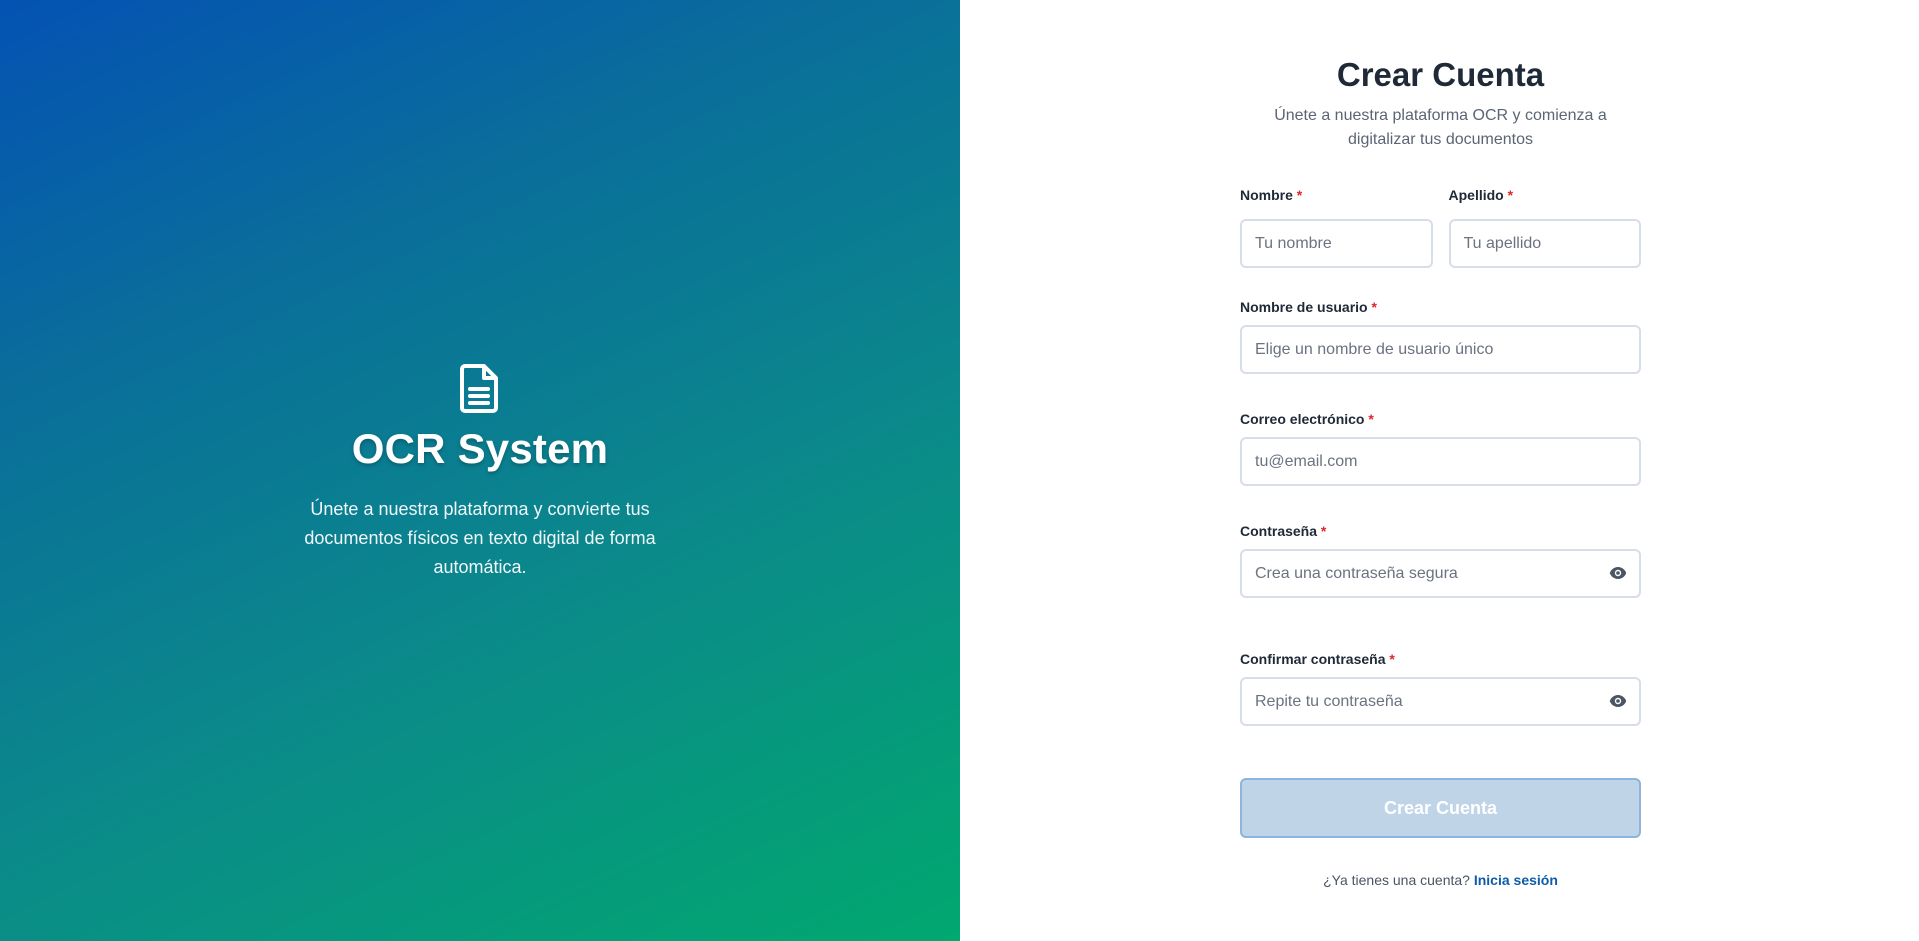 This screenshot has height=941, width=1919. I want to click on confirm-password-group: Confirmar contraseña *, so click(1440, 688).